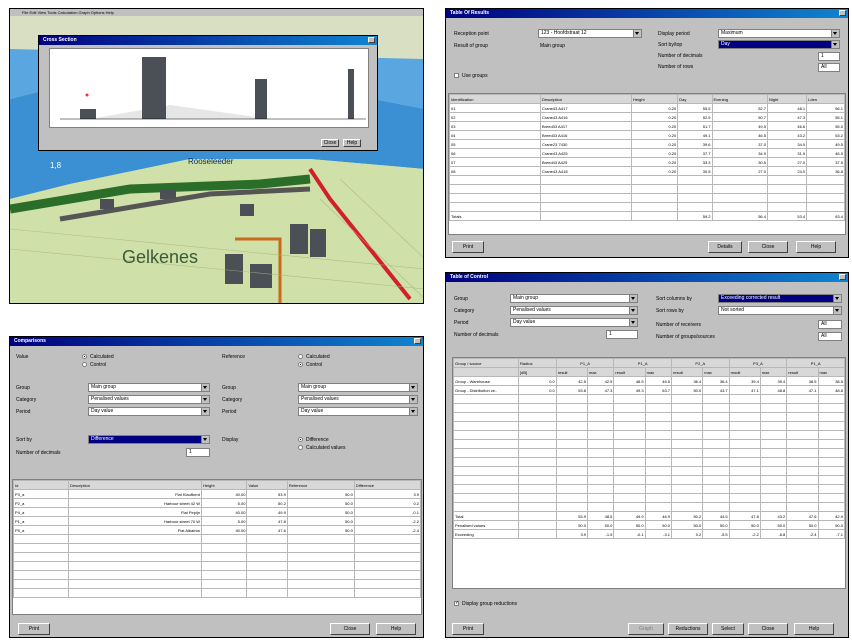  I want to click on col-header: Value, so click(267, 485).